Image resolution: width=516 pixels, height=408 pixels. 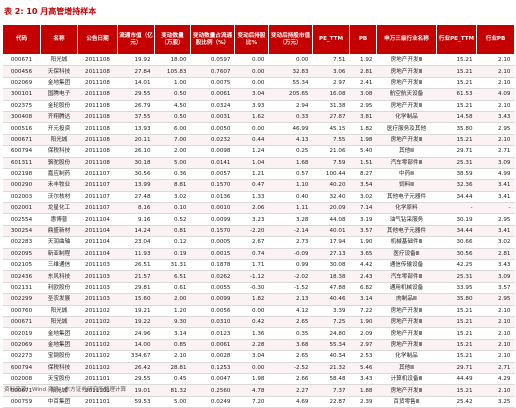 What do you see at coordinates (21, 208) in the screenshot?
I see `table-cell: 002001` at bounding box center [21, 208].